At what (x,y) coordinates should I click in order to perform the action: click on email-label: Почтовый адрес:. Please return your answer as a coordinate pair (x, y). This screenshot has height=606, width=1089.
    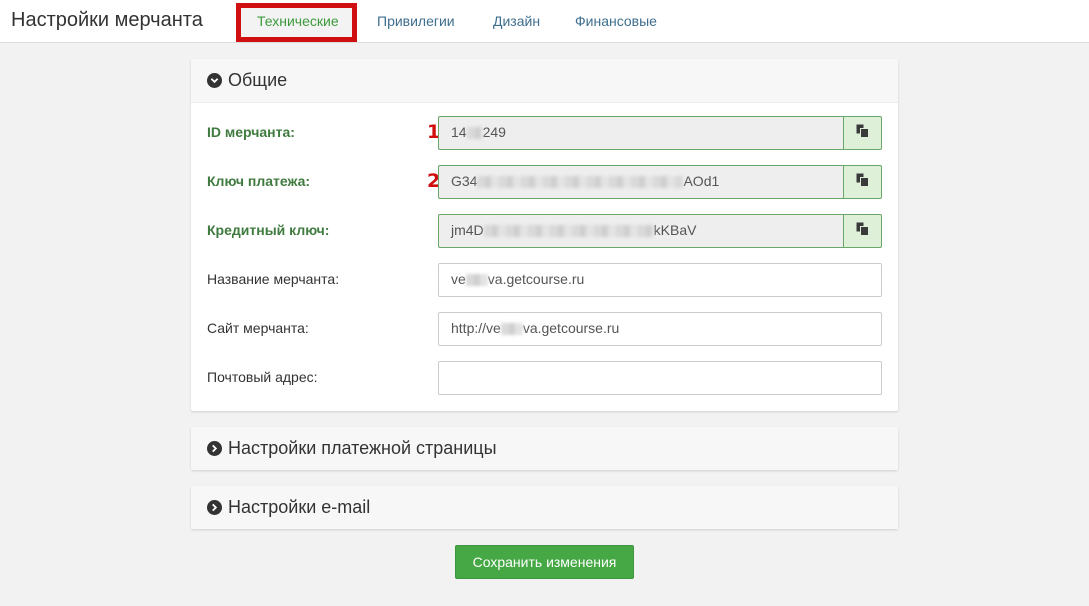
    Looking at the image, I should click on (262, 377).